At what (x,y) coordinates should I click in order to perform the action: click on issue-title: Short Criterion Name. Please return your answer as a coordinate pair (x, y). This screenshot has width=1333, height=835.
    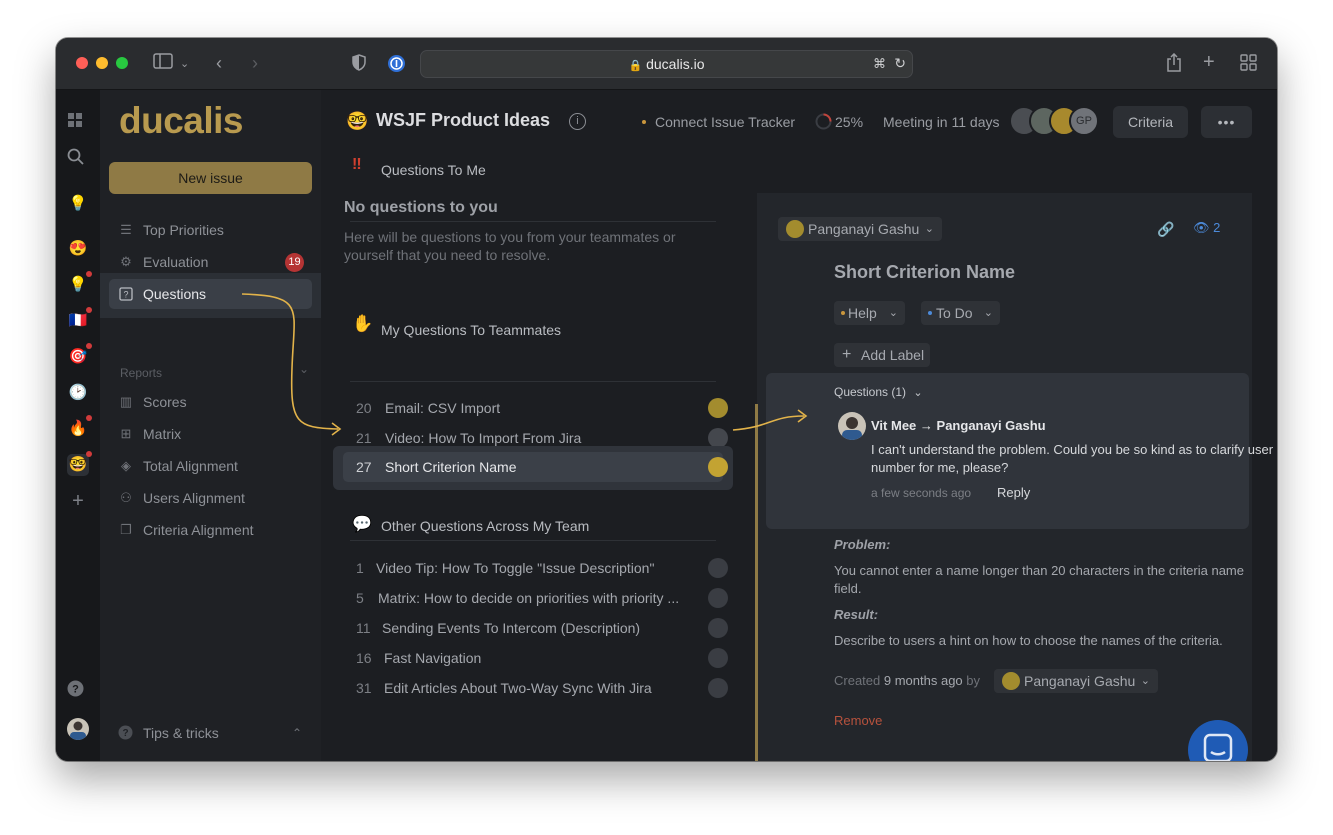
    Looking at the image, I should click on (924, 272).